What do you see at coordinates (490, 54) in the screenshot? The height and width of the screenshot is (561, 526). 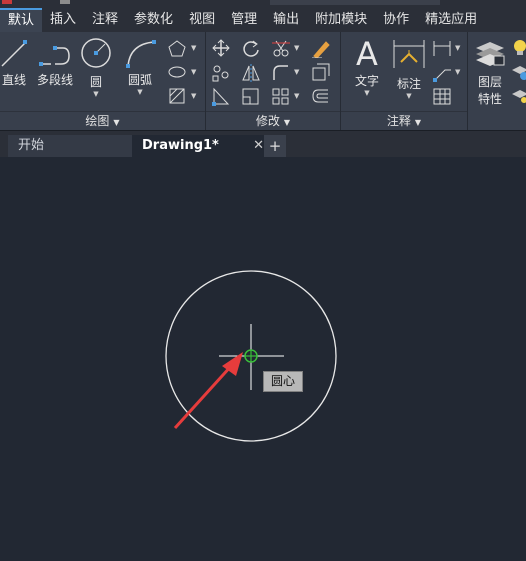 I see `layers-icon` at bounding box center [490, 54].